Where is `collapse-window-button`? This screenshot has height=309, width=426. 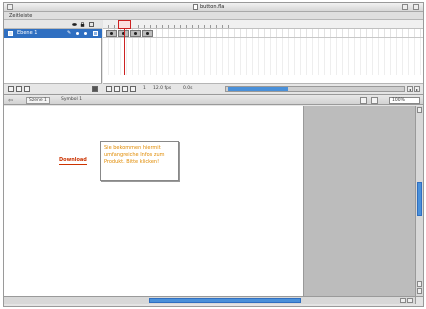
collapse-window-button is located at coordinates (416, 7).